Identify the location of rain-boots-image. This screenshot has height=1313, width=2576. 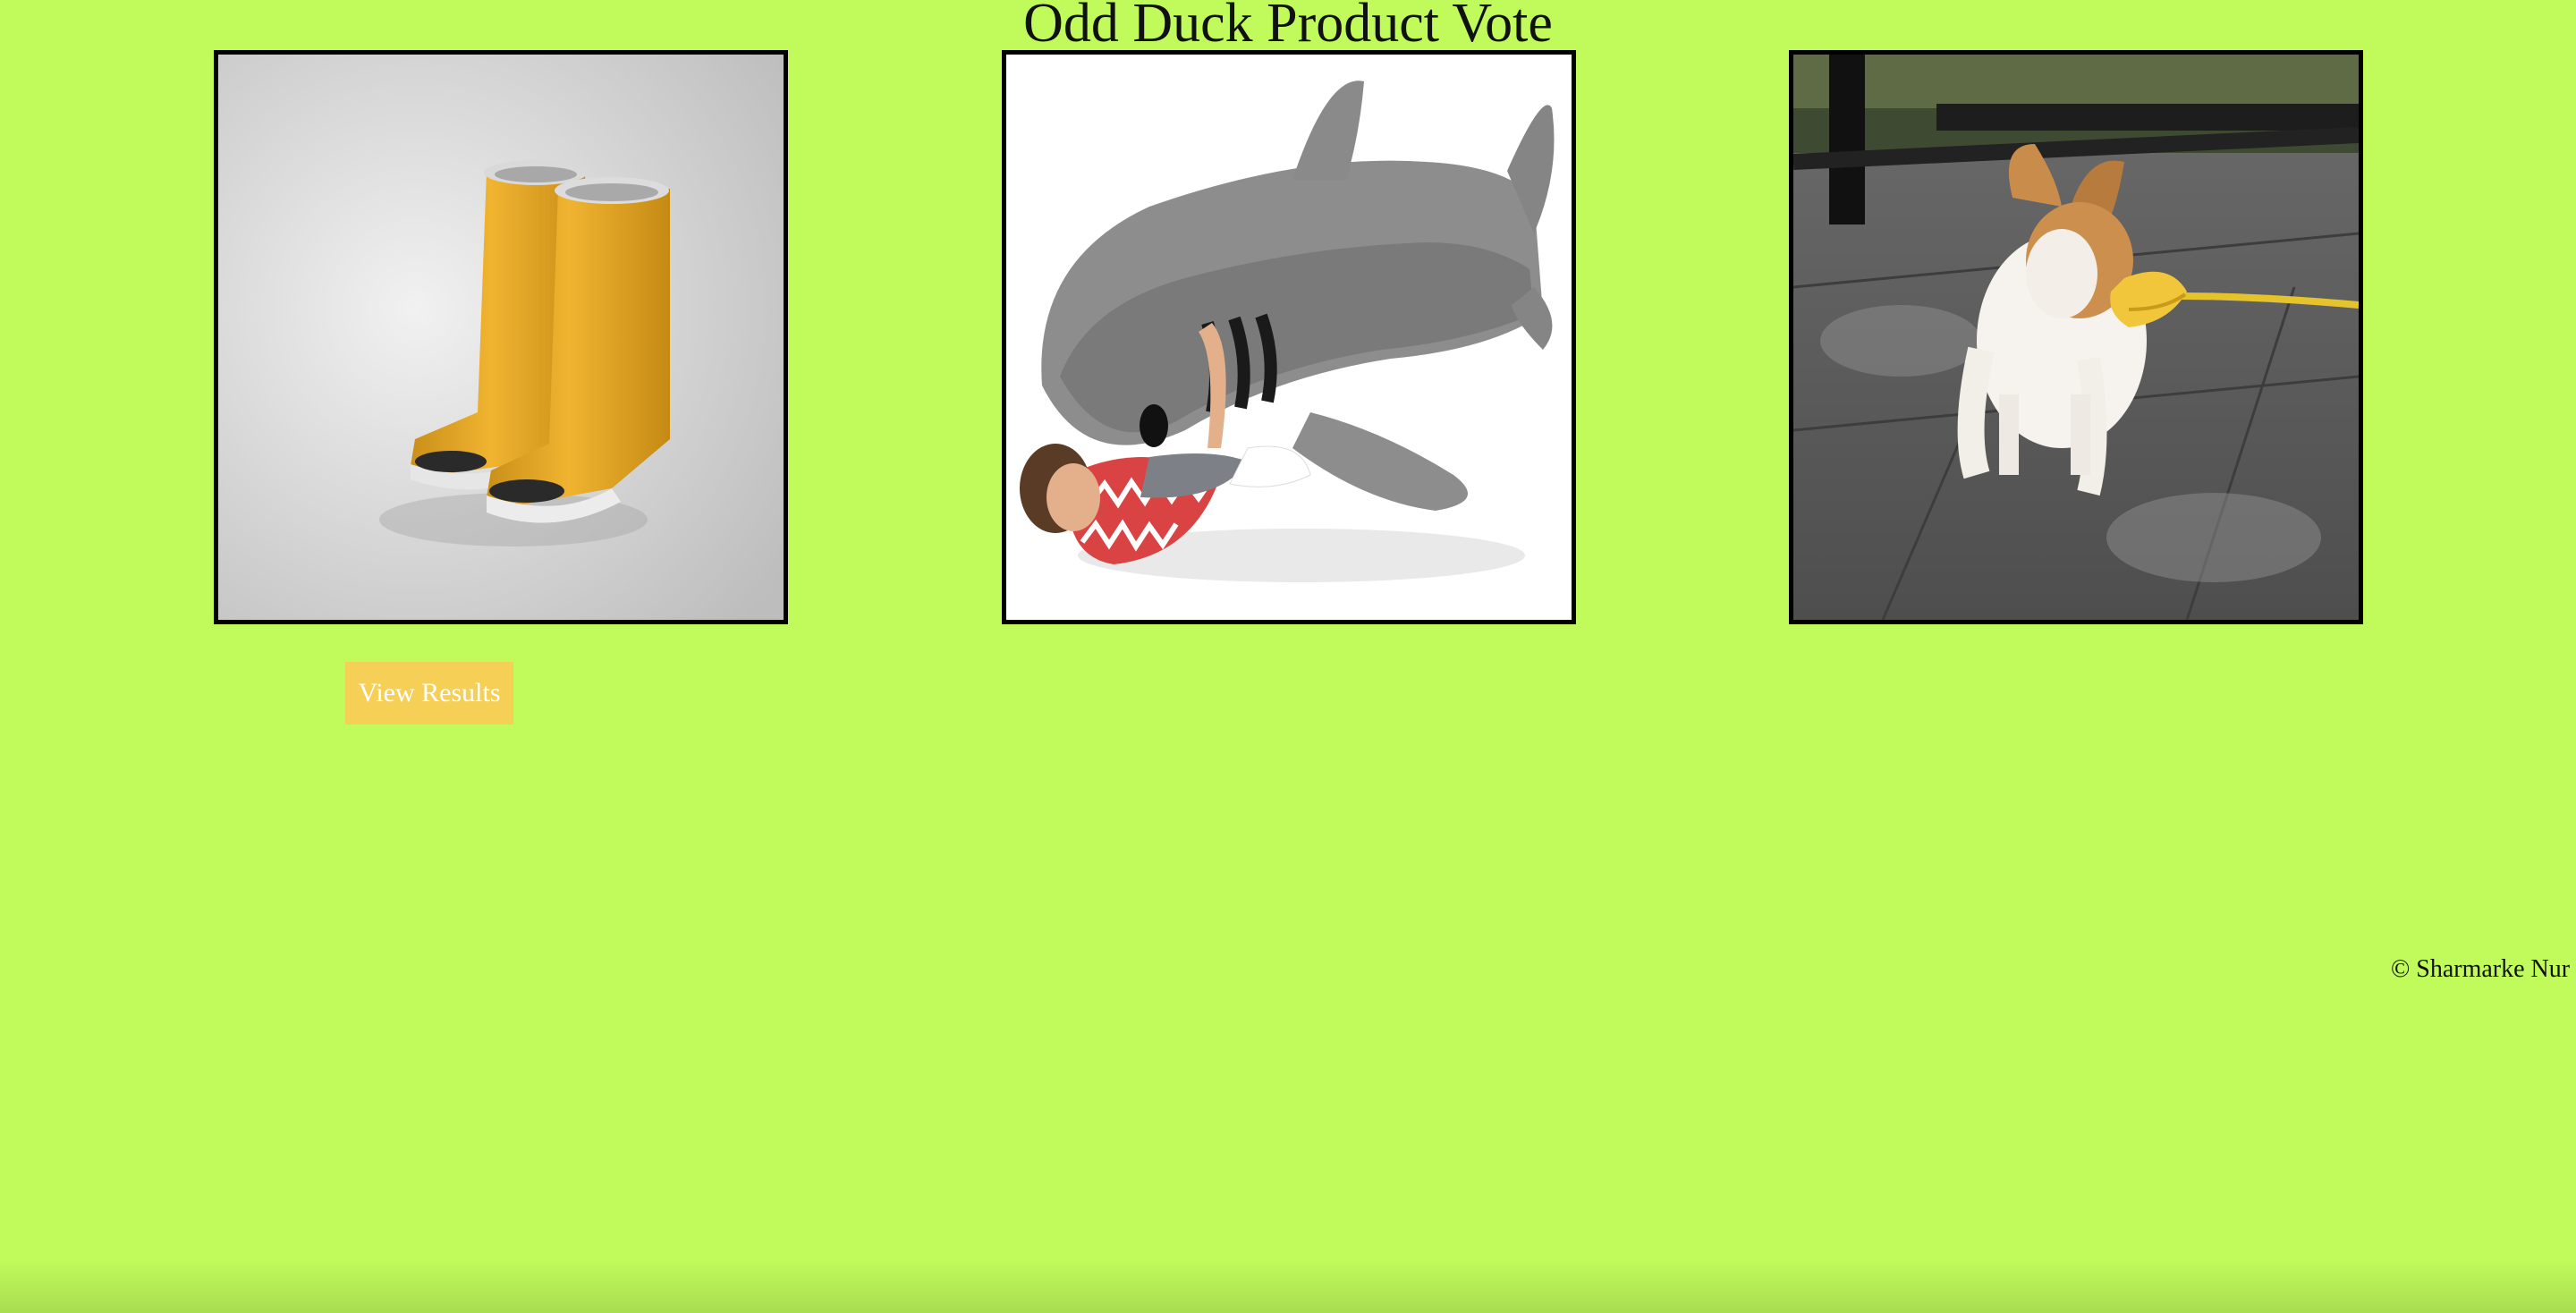
(501, 337).